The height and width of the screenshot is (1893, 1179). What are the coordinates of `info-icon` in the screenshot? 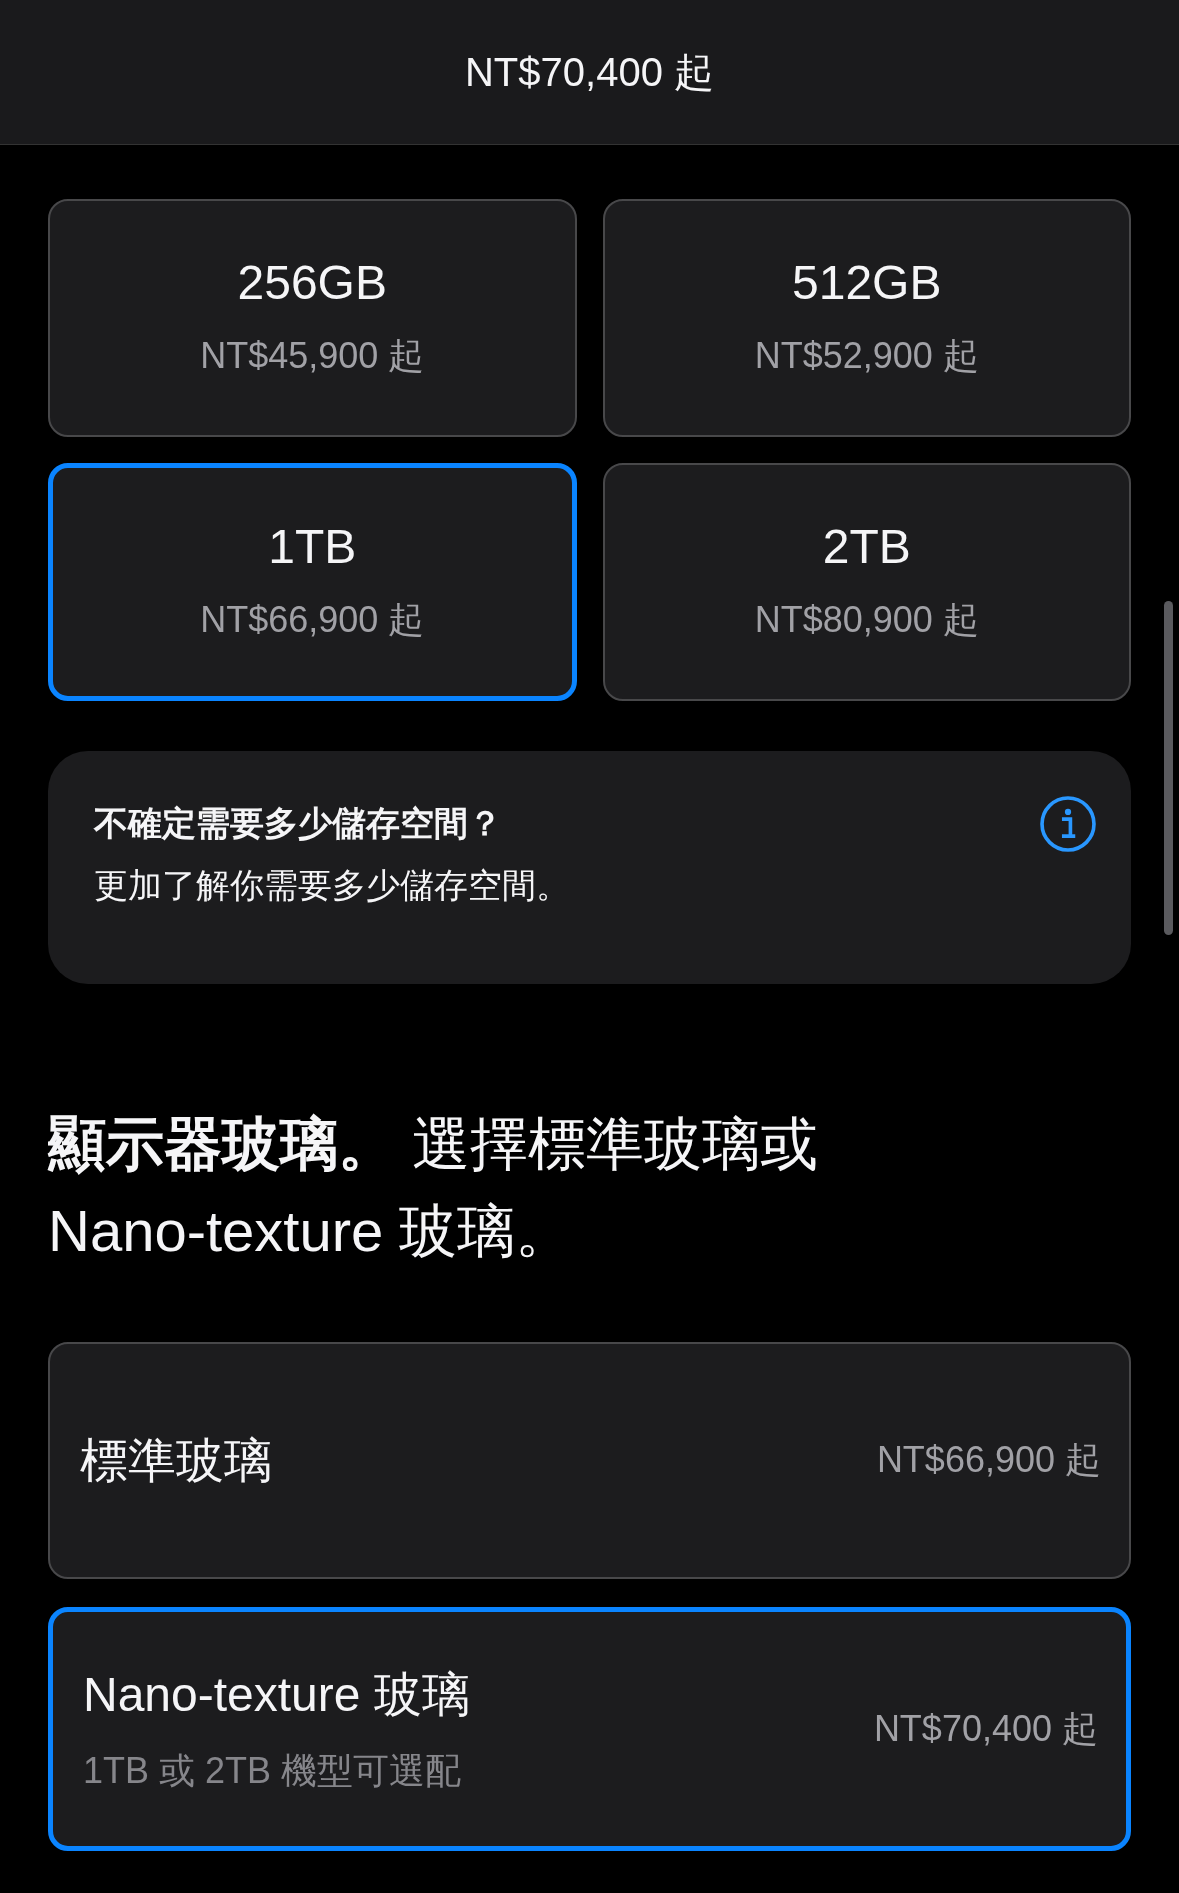 It's located at (1068, 824).